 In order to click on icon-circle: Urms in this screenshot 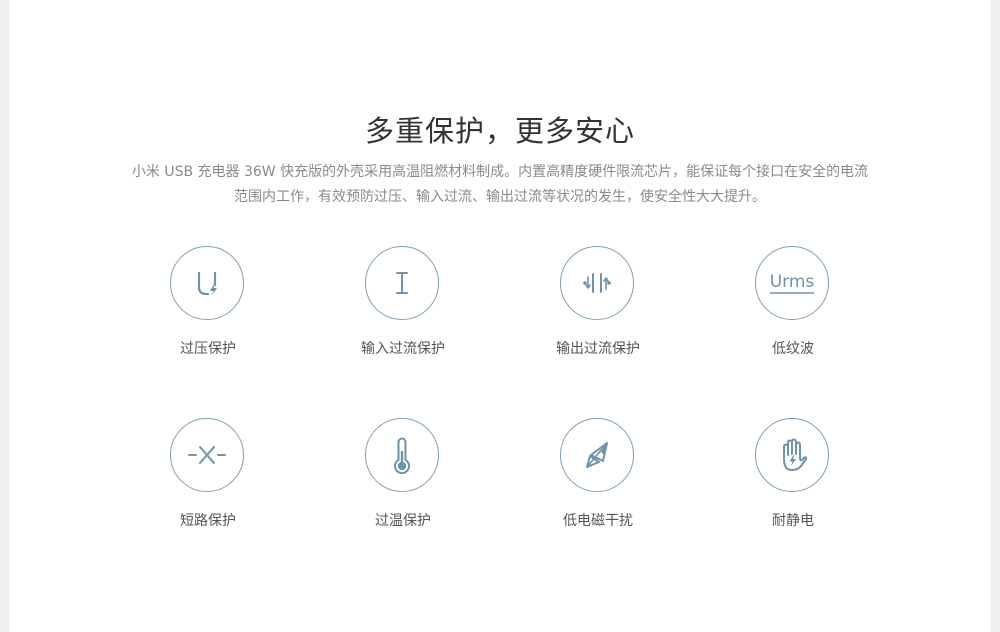, I will do `click(792, 283)`.